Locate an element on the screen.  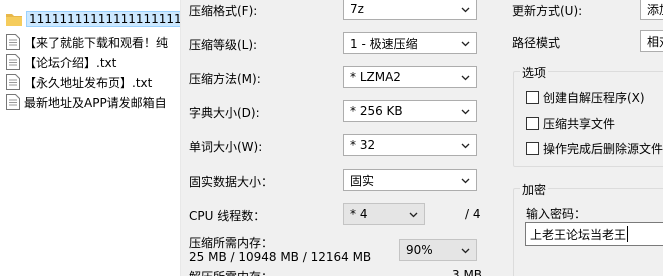
dict-select: * 256 KB is located at coordinates (410, 111).